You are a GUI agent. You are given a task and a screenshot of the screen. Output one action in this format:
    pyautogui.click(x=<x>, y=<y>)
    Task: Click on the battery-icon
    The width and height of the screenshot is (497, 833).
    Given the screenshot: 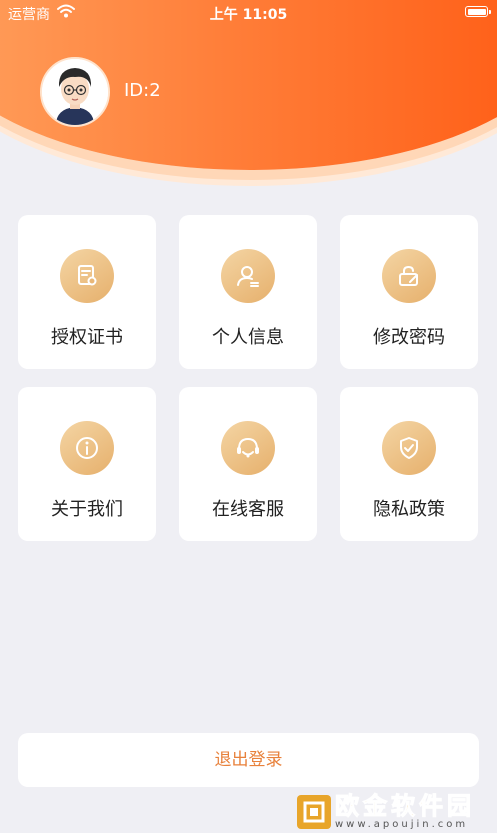 What is the action you would take?
    pyautogui.click(x=478, y=11)
    